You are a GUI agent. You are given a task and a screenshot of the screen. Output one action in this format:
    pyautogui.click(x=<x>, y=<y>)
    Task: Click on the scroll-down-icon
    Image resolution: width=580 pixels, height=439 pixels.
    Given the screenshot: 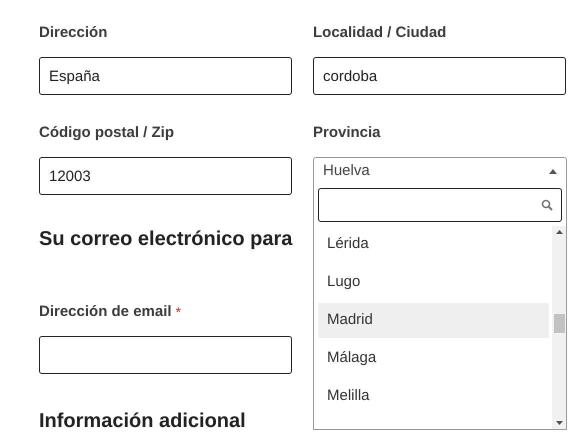 What is the action you would take?
    pyautogui.click(x=559, y=423)
    